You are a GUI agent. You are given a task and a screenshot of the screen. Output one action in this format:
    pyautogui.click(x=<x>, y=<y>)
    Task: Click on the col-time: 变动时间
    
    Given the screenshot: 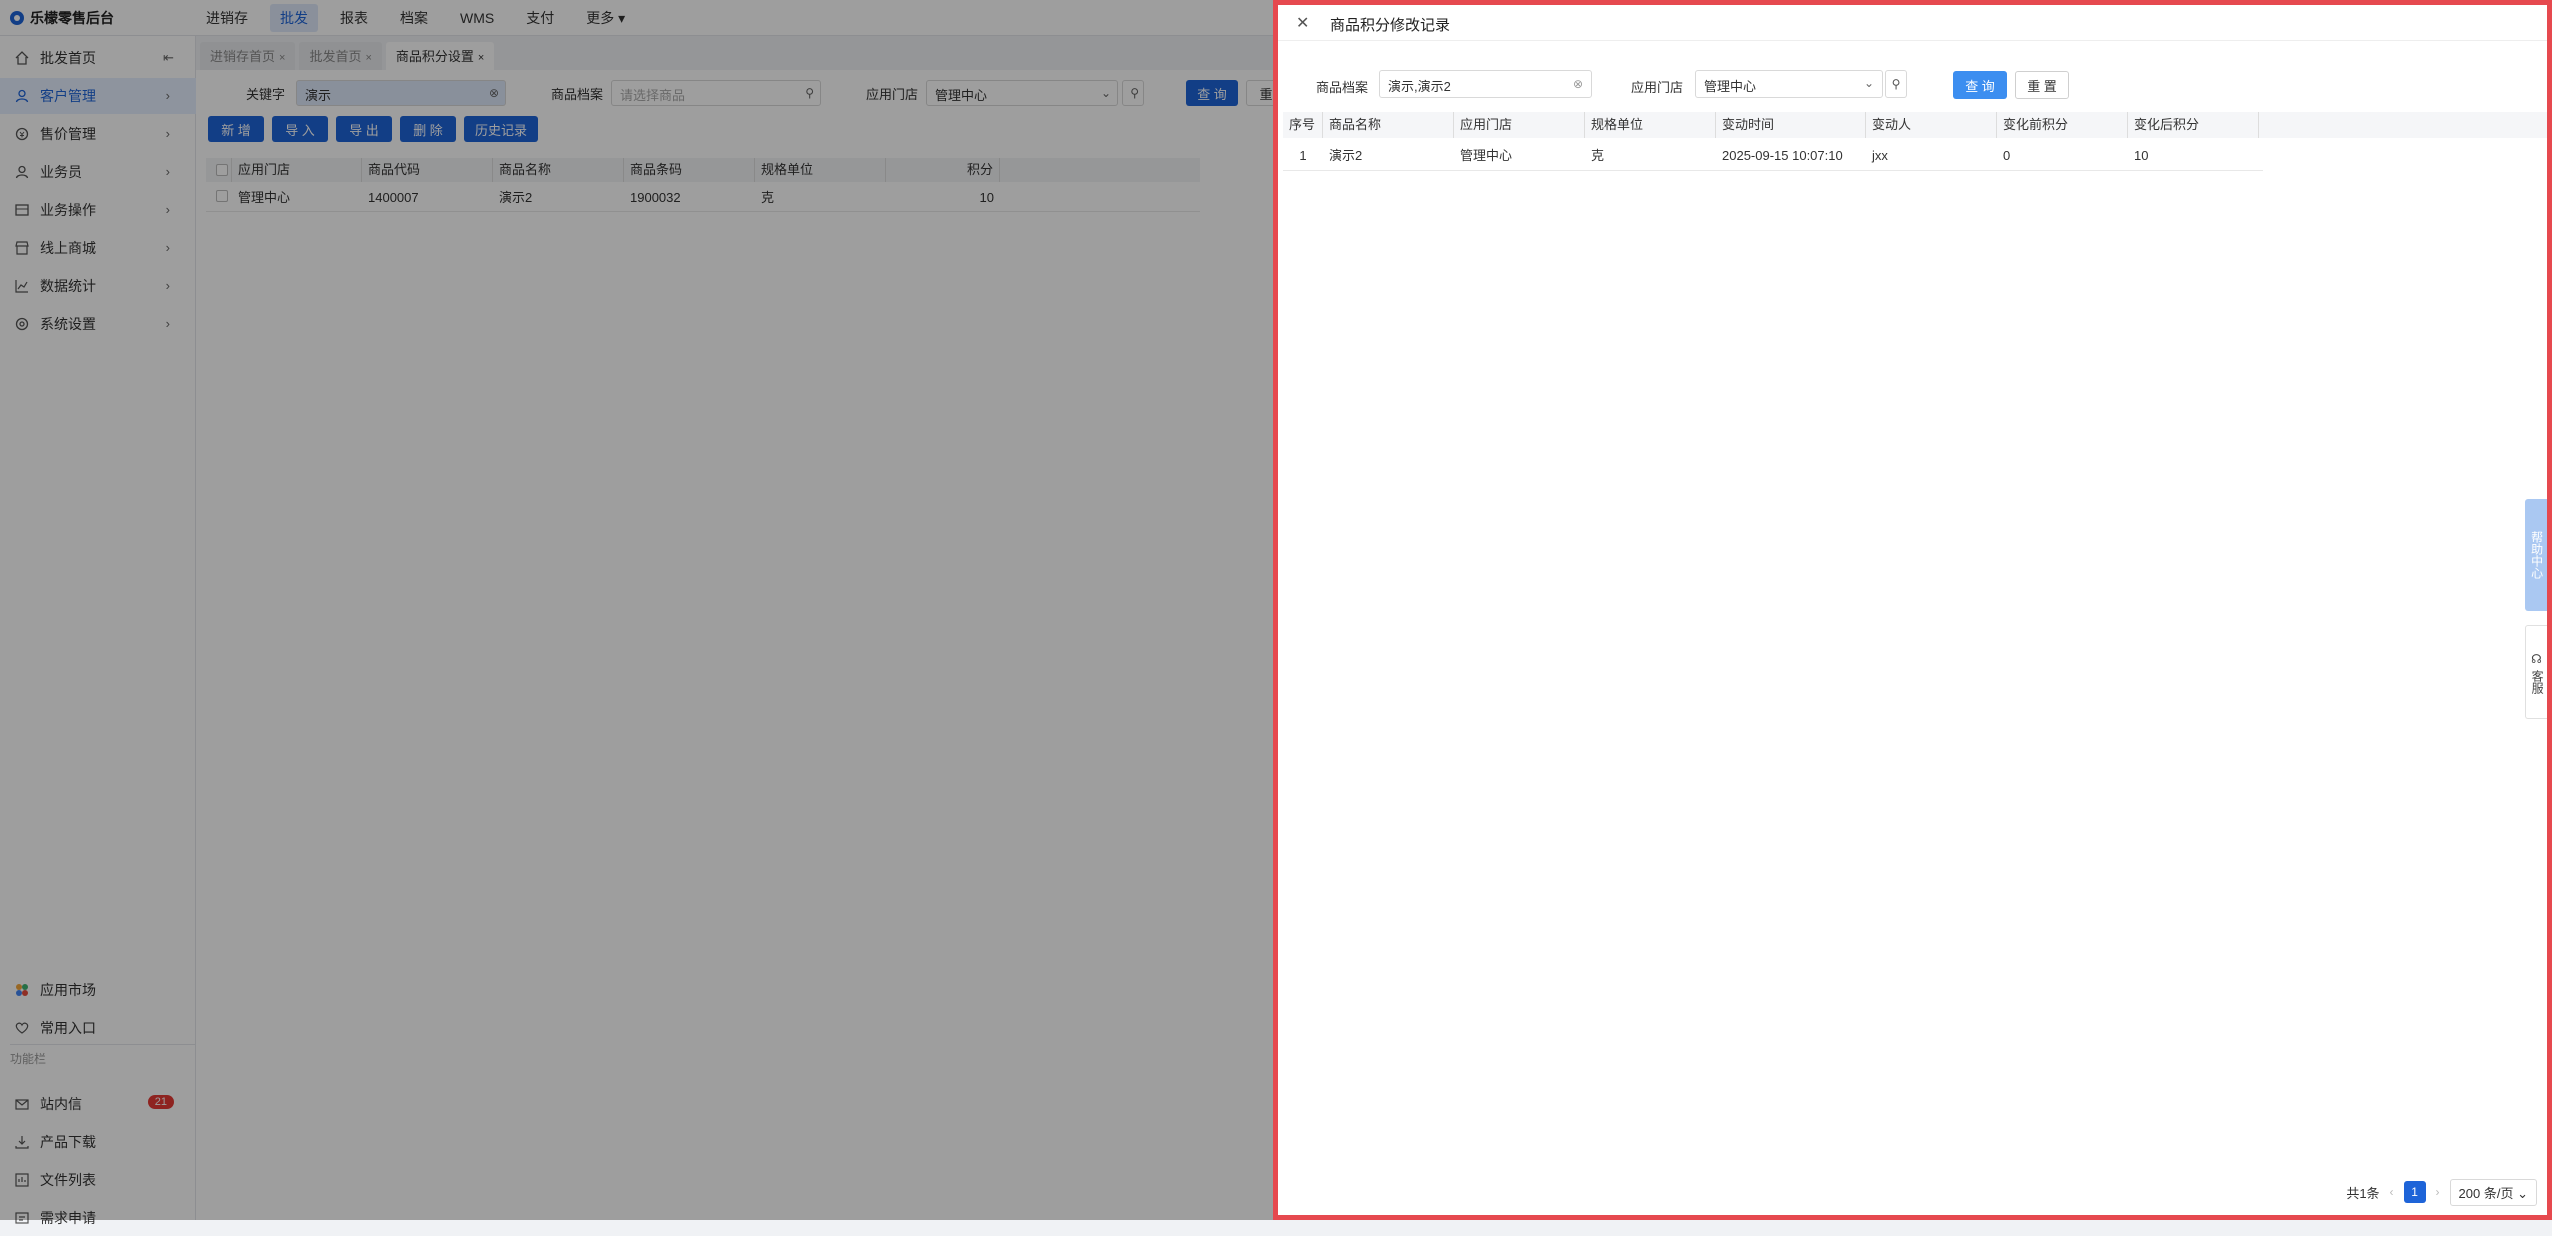 What is the action you would take?
    pyautogui.click(x=1791, y=125)
    